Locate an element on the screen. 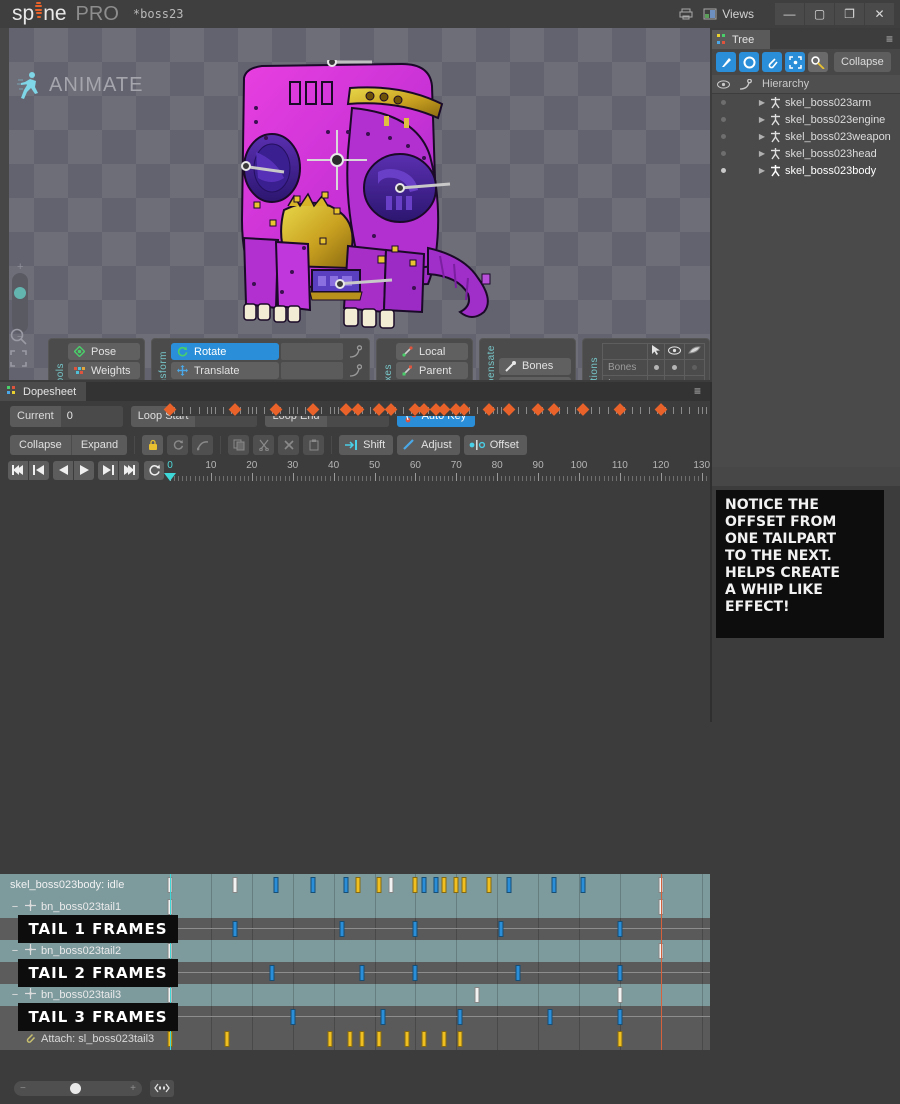  skip-to-start-icon is located at coordinates (18, 470).